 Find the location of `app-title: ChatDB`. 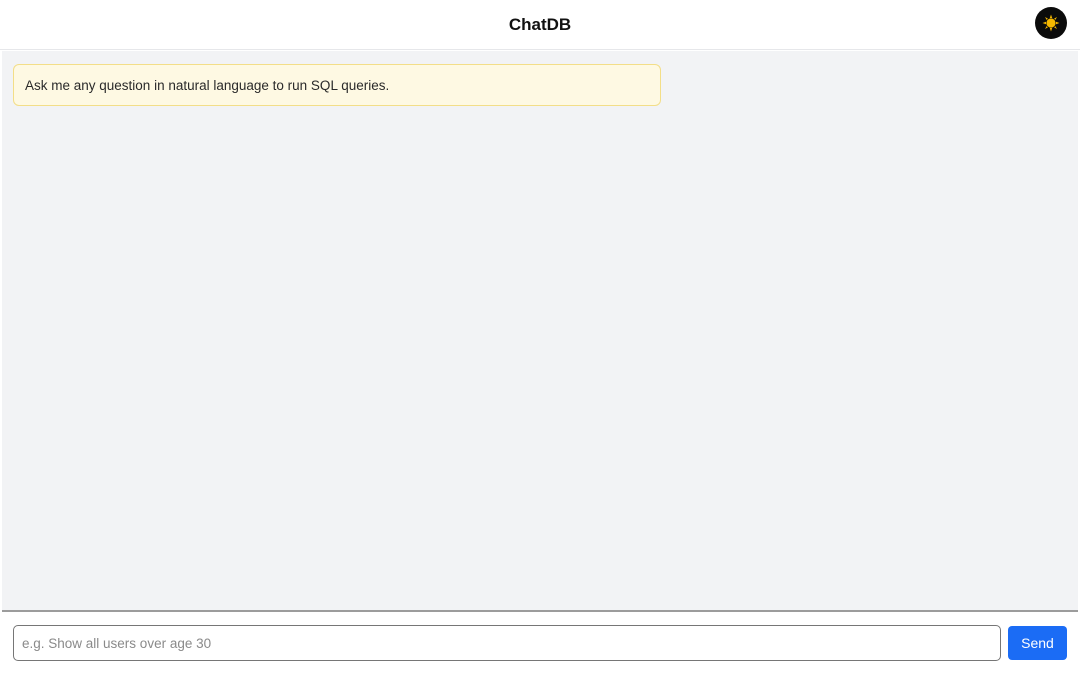

app-title: ChatDB is located at coordinates (540, 24).